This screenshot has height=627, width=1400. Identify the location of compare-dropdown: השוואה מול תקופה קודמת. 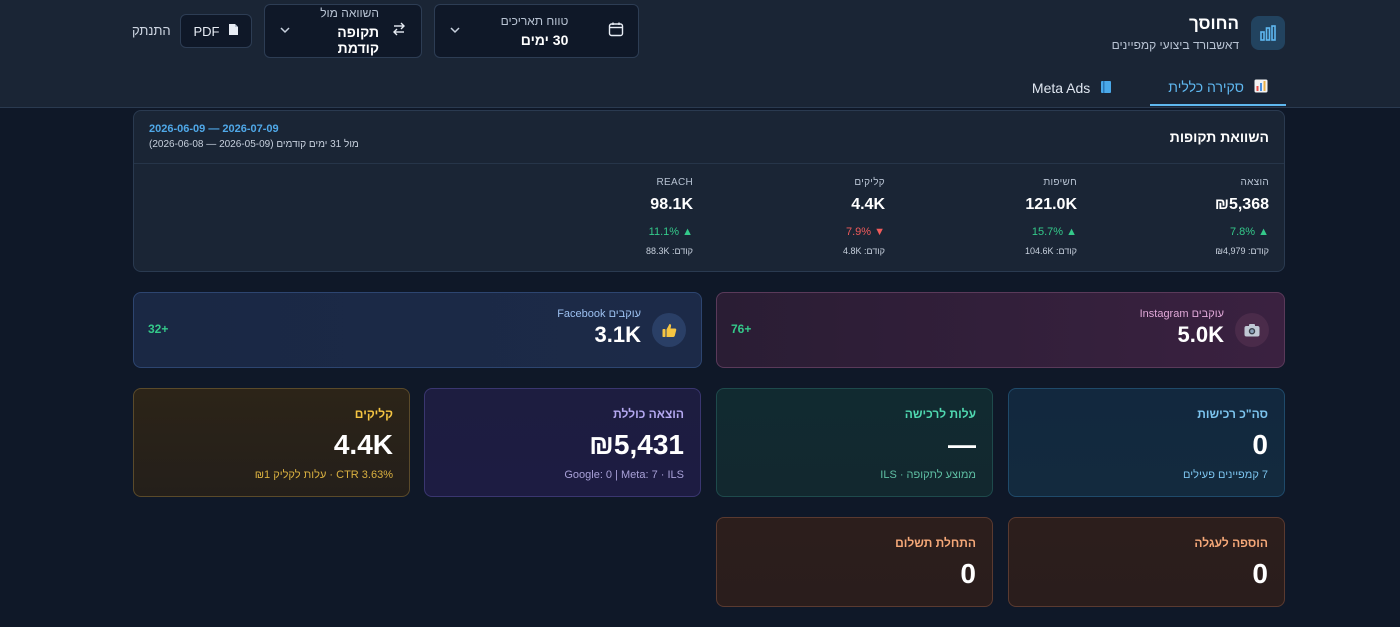
(343, 31).